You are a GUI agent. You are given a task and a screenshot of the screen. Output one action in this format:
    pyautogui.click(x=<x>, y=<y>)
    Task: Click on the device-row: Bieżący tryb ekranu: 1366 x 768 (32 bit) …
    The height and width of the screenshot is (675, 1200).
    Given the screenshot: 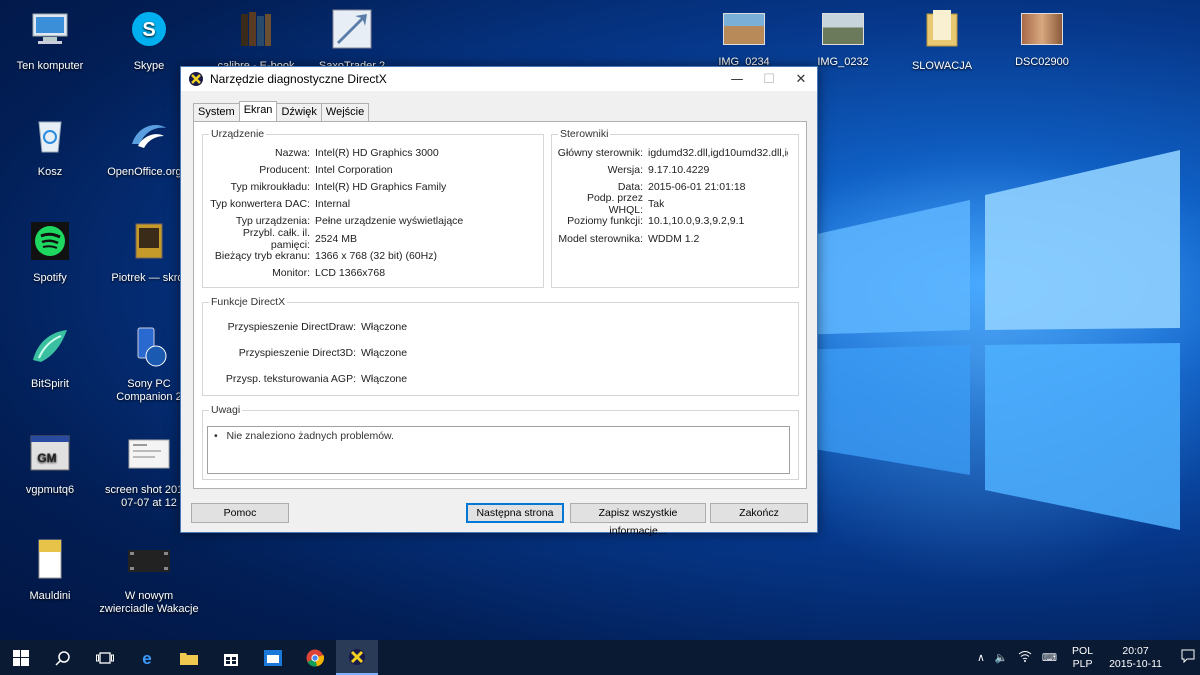 What is the action you would take?
    pyautogui.click(x=373, y=255)
    